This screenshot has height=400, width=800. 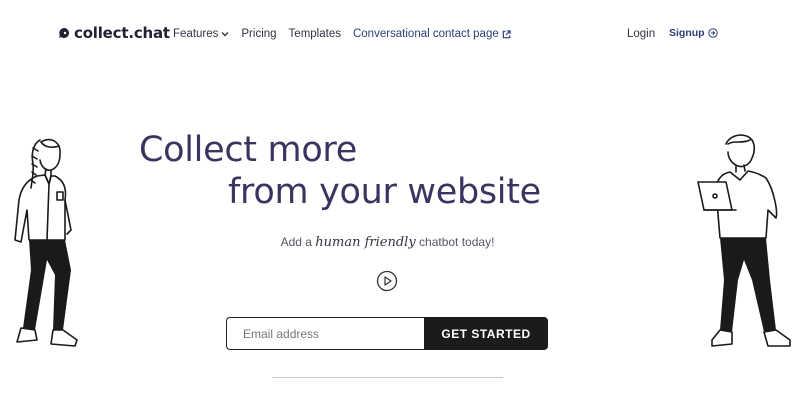 What do you see at coordinates (122, 33) in the screenshot?
I see `brand-name: collect.chat` at bounding box center [122, 33].